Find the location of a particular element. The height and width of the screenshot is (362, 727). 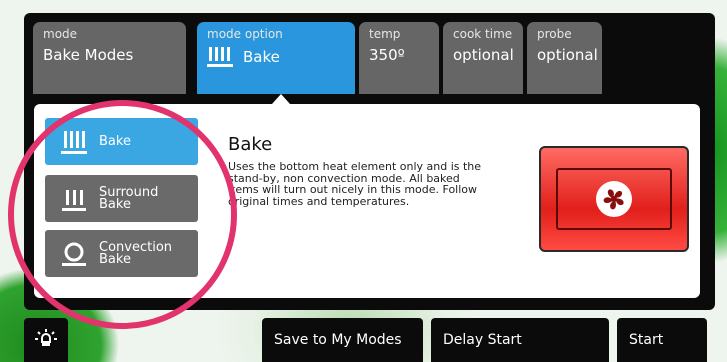

option-bake: Bake is located at coordinates (121, 141).